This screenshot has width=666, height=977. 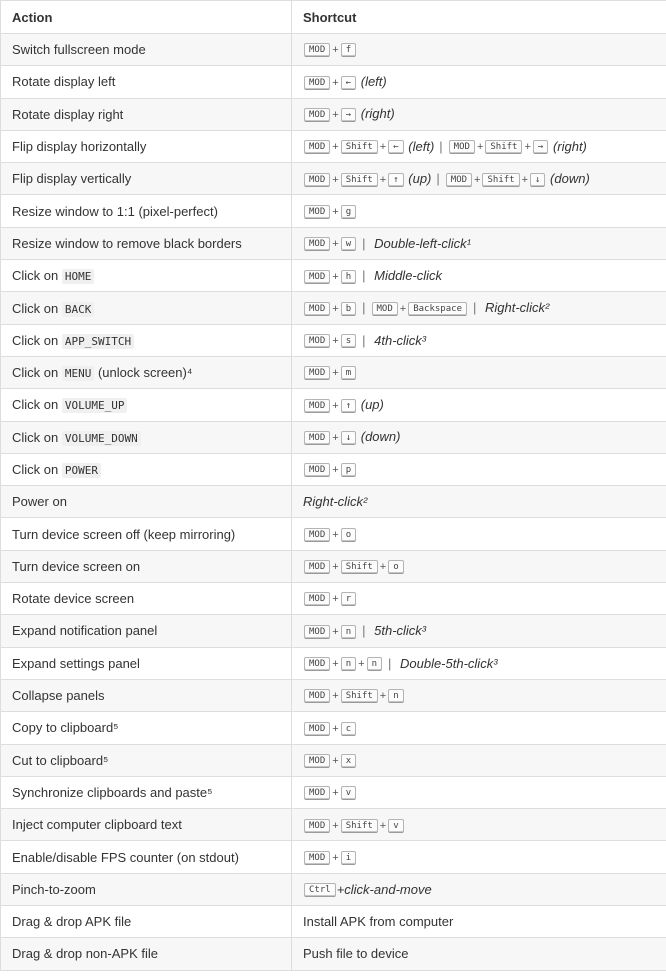 I want to click on text: Install APK from computer, so click(x=378, y=922).